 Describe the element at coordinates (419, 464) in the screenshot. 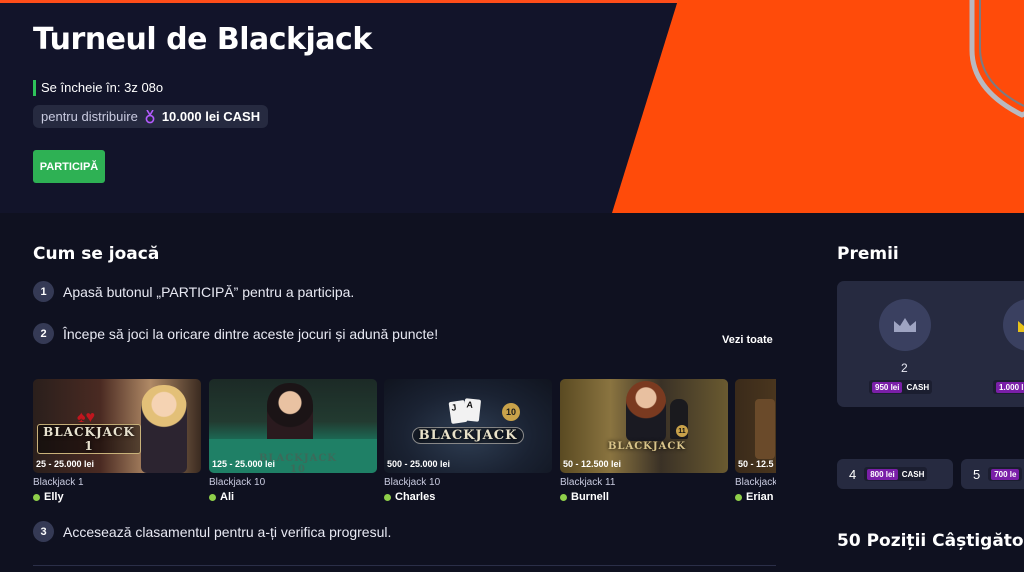

I see `game-limits: 500 - 25.000 lei` at that location.